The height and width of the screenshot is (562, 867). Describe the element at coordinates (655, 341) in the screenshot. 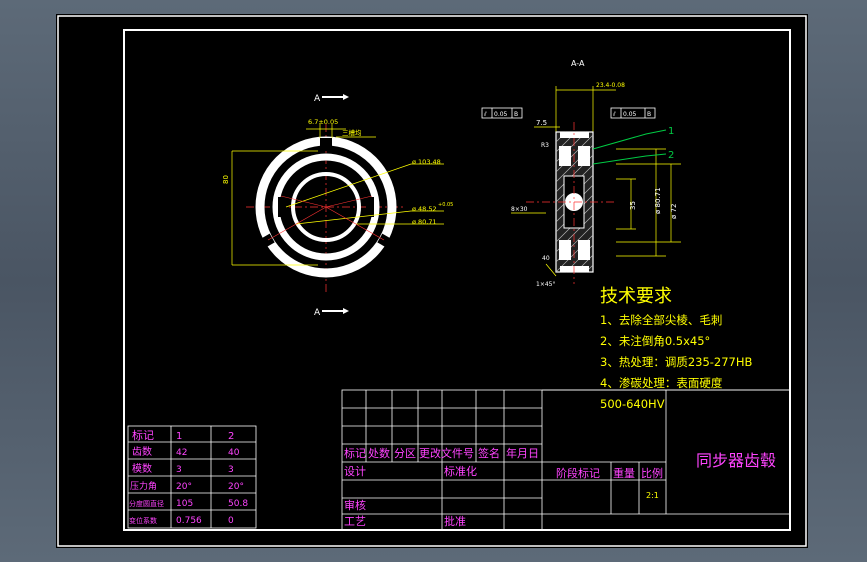

I see `requirement-2: 2、未注倒角0.5x45°` at that location.